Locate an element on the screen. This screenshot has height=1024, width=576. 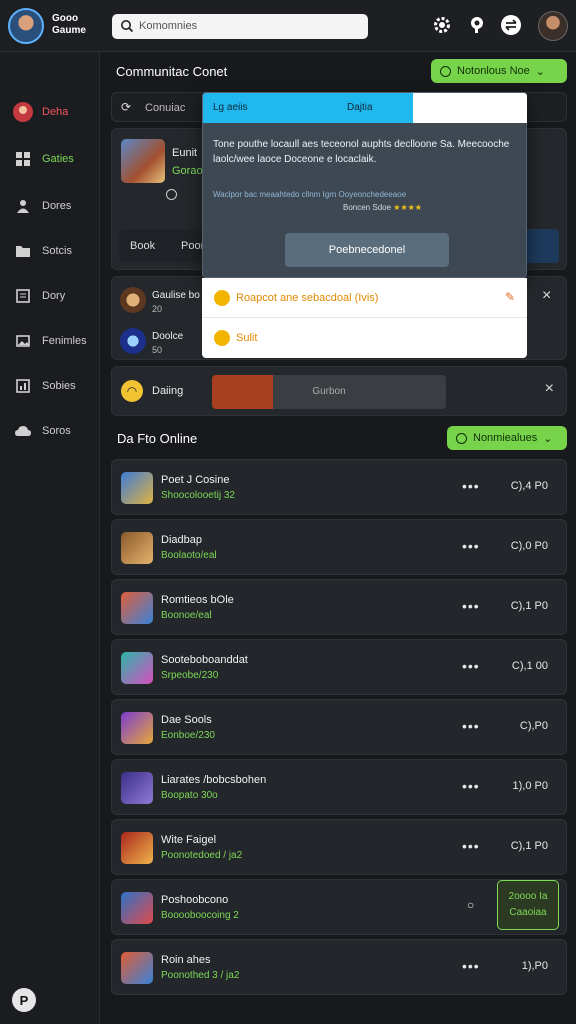
game-status: Eonboe/230 is located at coordinates (188, 735).